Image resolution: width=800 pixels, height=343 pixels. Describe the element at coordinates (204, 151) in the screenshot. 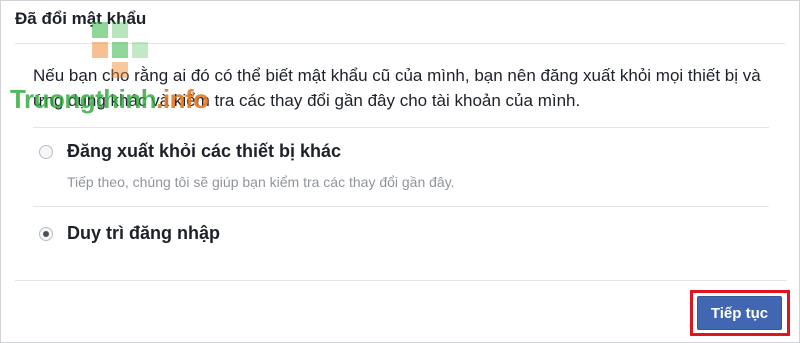

I see `option-label: Đăng xuất khỏi các thiết bị khác` at that location.